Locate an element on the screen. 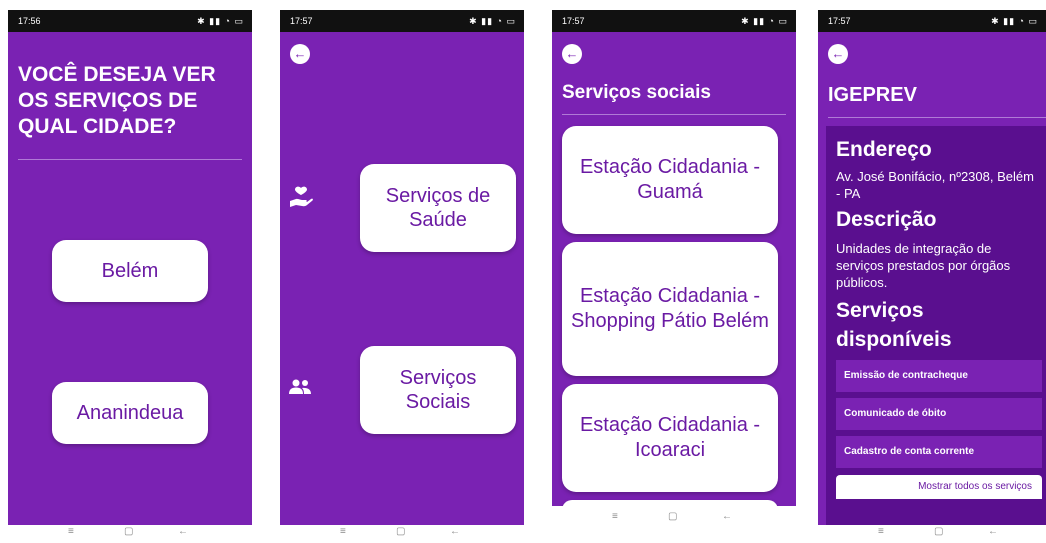  city-button-belem: Belém is located at coordinates (130, 271).